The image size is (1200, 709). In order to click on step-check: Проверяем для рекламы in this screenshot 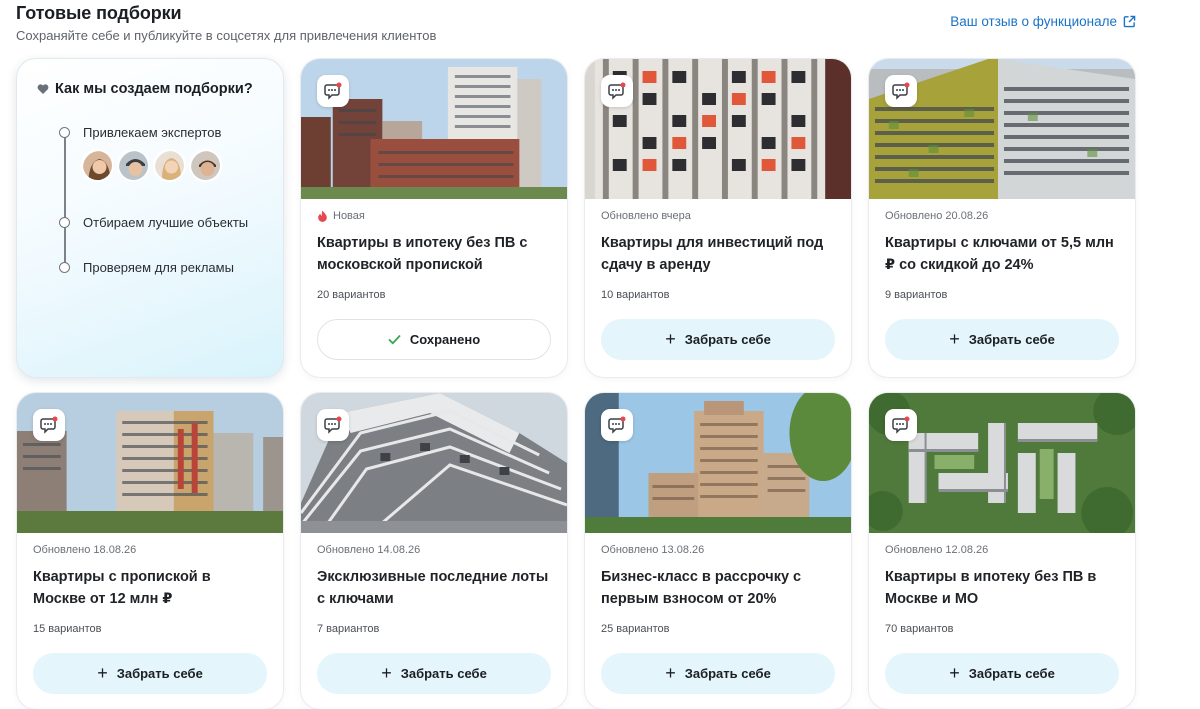, I will do `click(161, 268)`.